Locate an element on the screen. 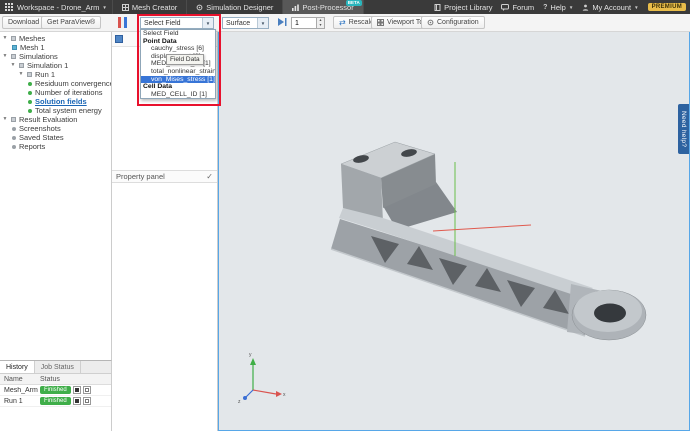 Image resolution: width=690 pixels, height=431 pixels. need-help-tab: Need help? is located at coordinates (683, 129).